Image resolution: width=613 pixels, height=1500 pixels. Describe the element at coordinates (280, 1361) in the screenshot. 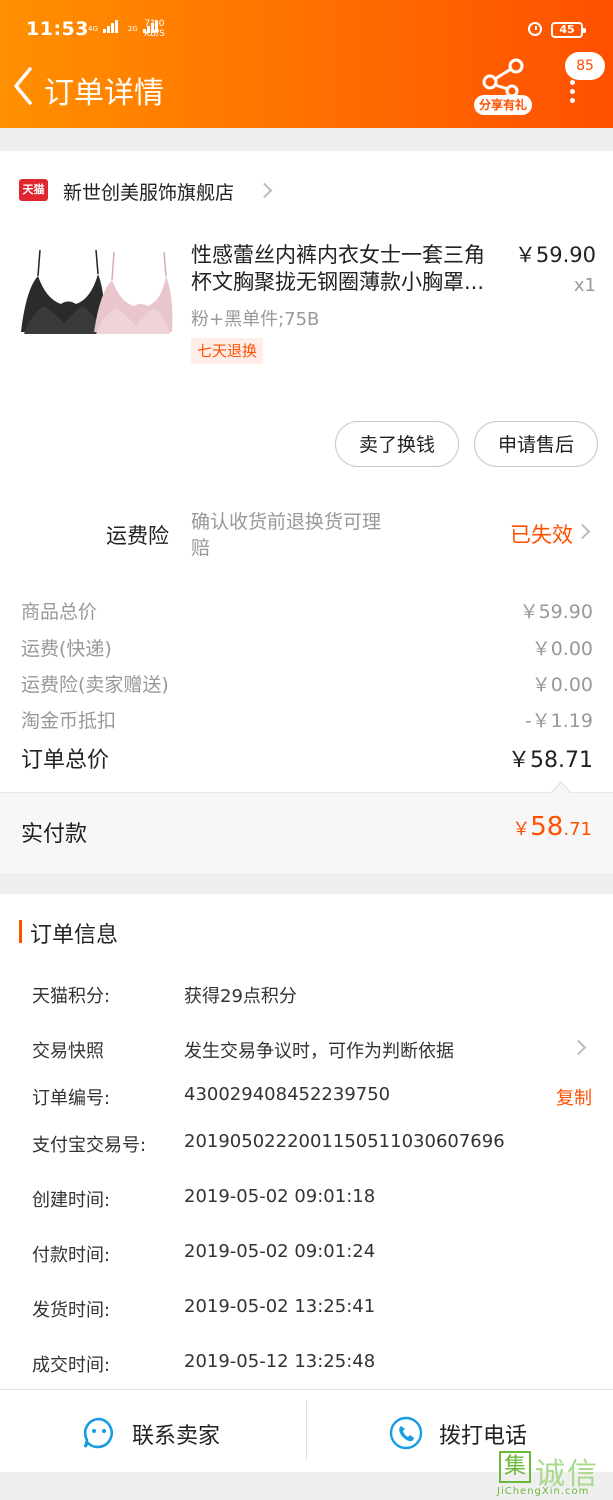

I see `completed-time-value: 2019-05-12 13:25:48` at that location.